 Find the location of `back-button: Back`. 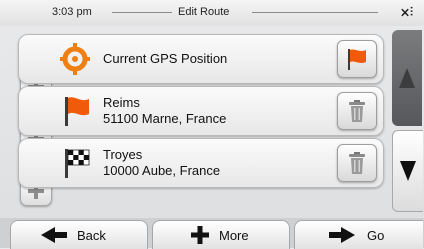

back-button: Back is located at coordinates (79, 234).